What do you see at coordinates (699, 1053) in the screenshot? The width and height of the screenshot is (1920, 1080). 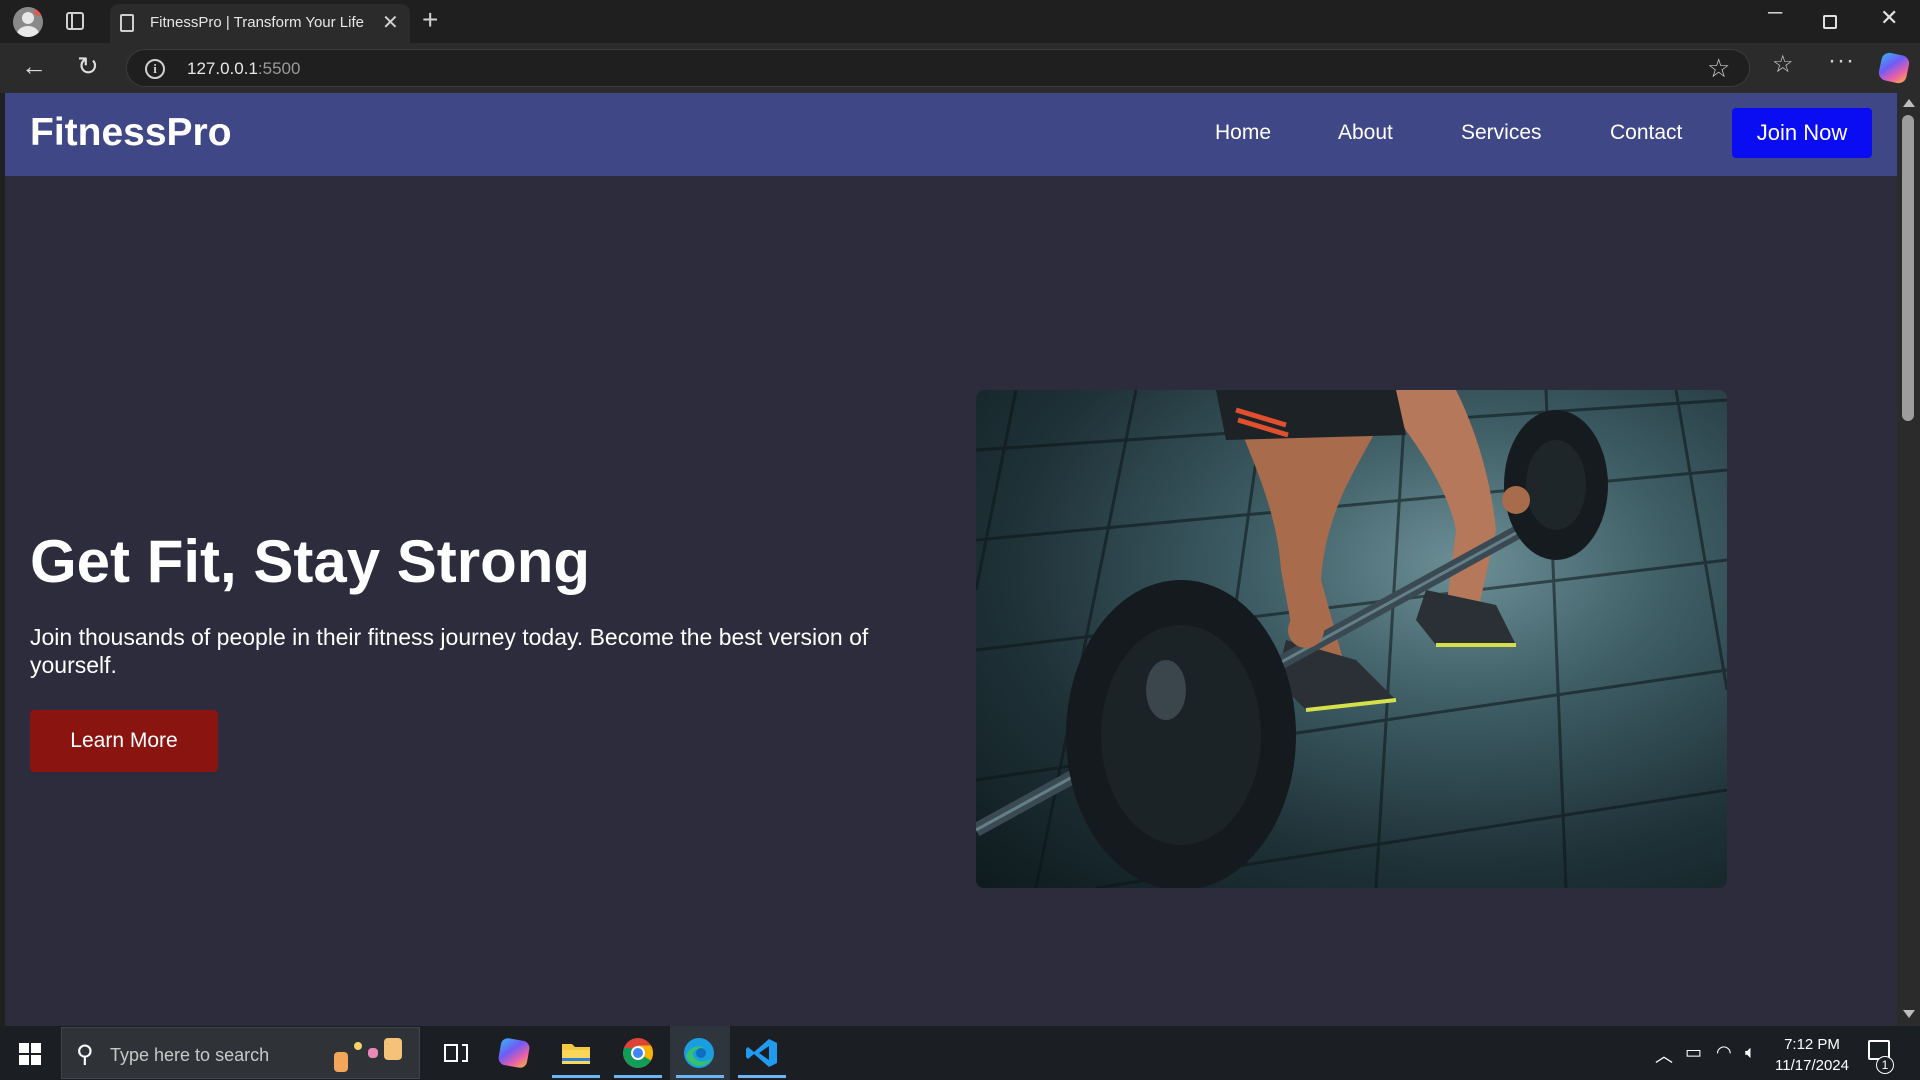 I see `edge-icon` at bounding box center [699, 1053].